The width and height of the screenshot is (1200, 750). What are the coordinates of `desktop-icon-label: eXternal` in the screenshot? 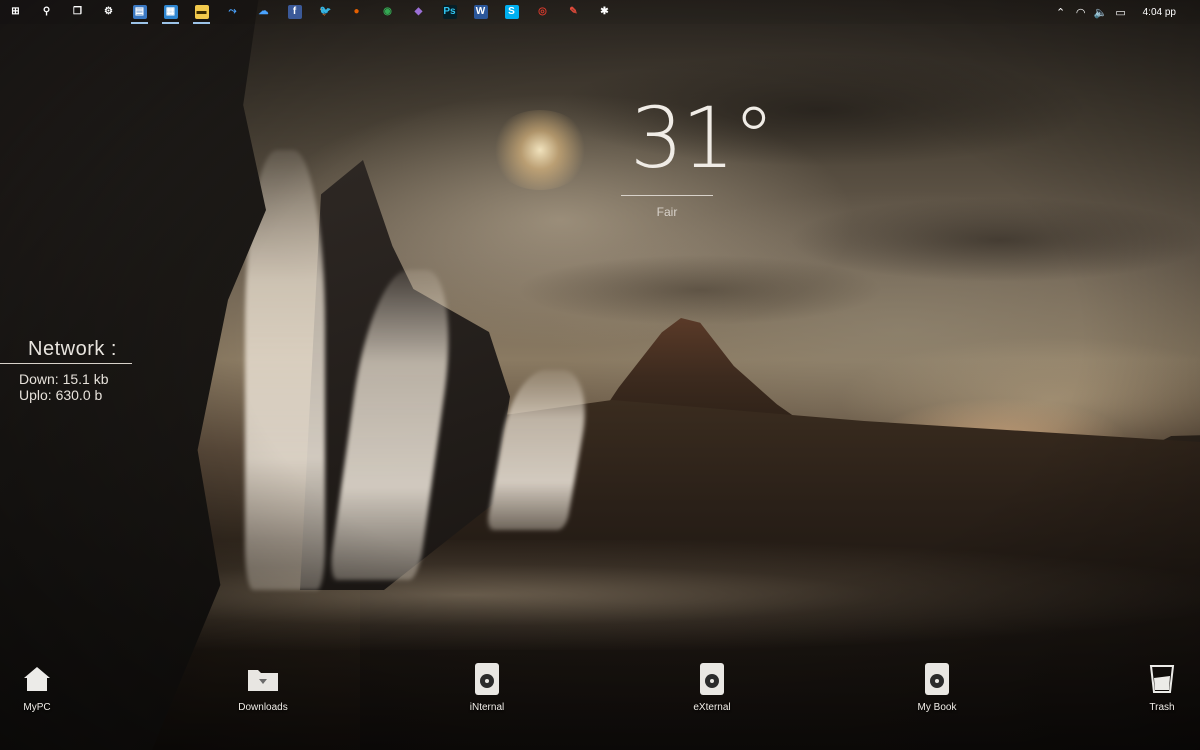 It's located at (712, 707).